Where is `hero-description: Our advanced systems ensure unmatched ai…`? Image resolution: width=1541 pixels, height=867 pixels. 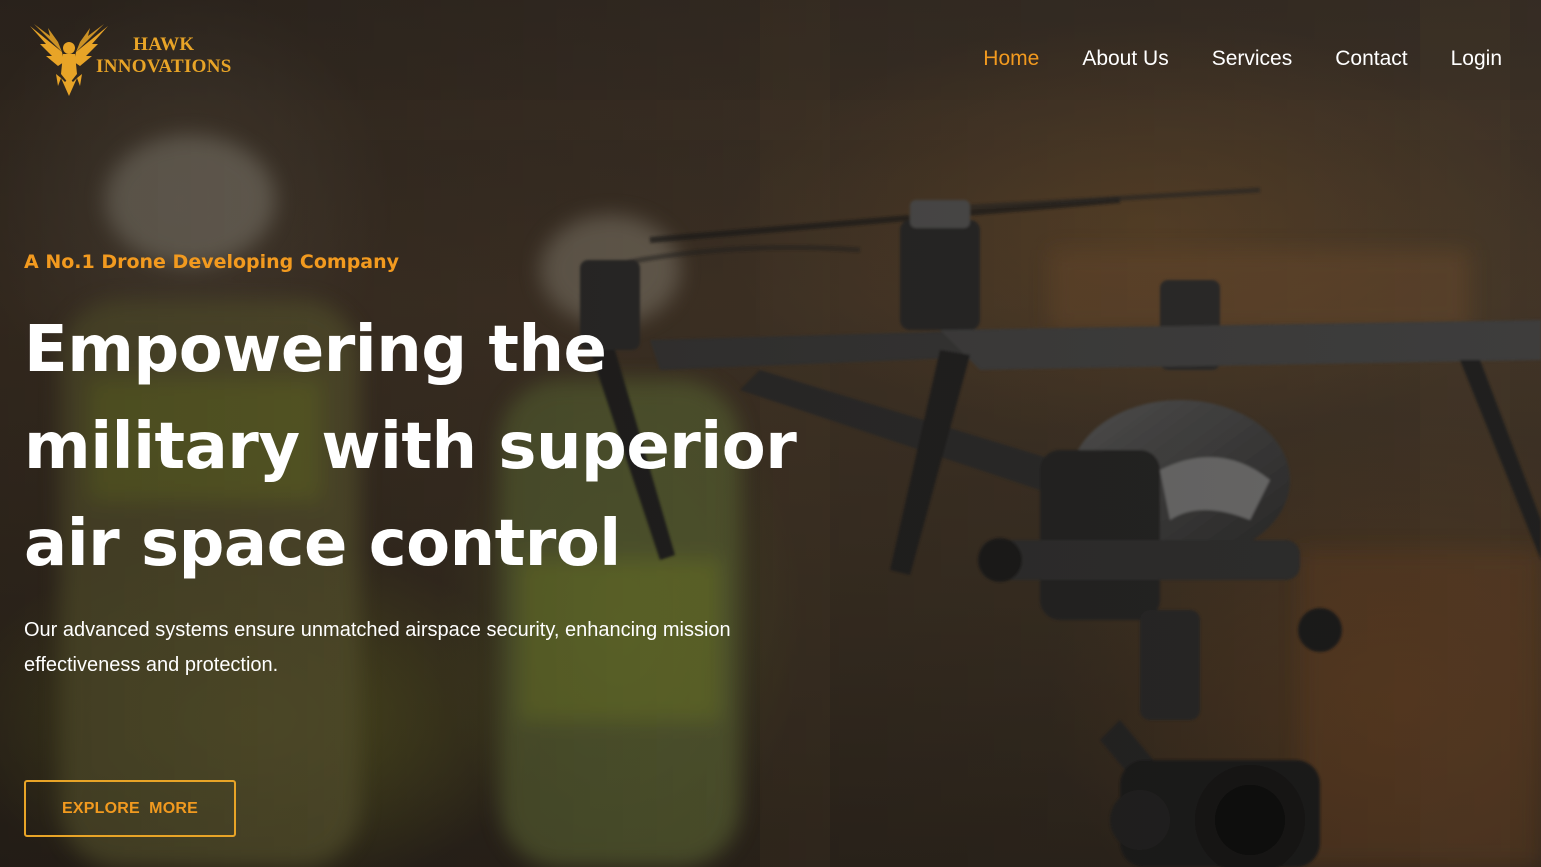
hero-description: Our advanced systems ensure unmatched ai… is located at coordinates (377, 647).